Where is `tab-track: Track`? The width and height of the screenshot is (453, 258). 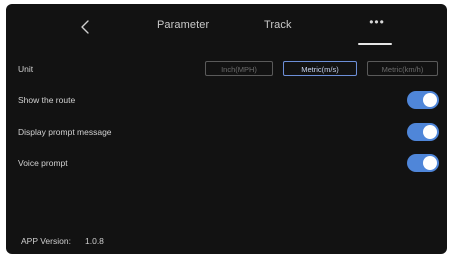 tab-track: Track is located at coordinates (278, 25).